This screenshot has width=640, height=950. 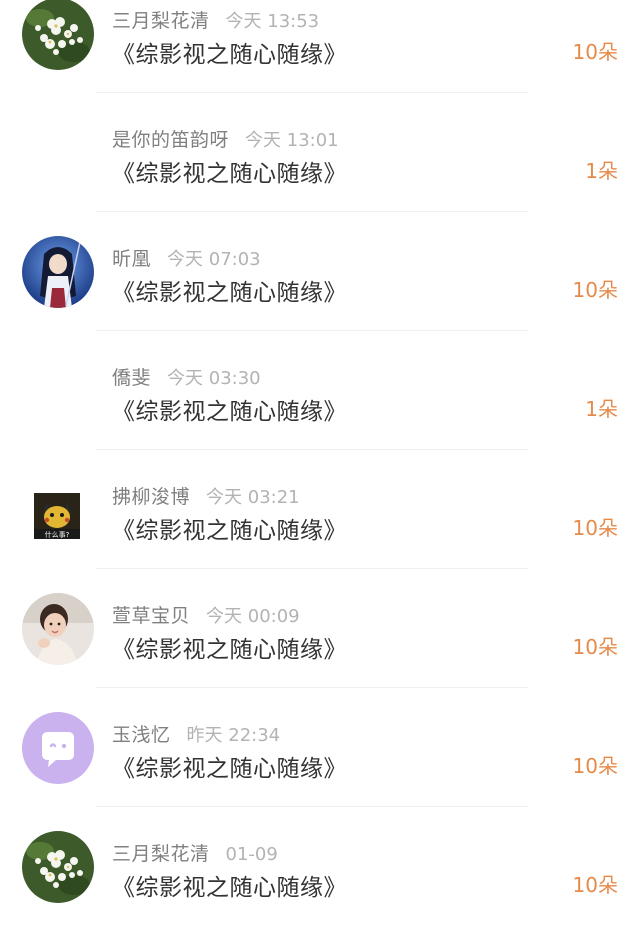 I want to click on list-item: 僑斐 今天 03:30 《综影视之随心随缘》 1朵, so click(x=320, y=414).